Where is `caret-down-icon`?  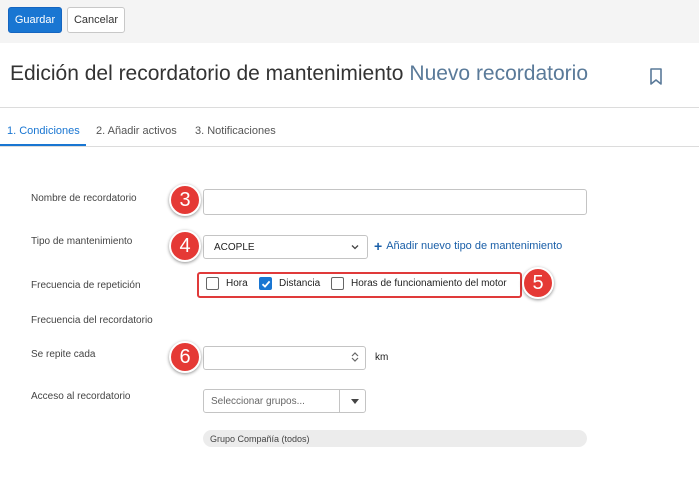 caret-down-icon is located at coordinates (355, 401).